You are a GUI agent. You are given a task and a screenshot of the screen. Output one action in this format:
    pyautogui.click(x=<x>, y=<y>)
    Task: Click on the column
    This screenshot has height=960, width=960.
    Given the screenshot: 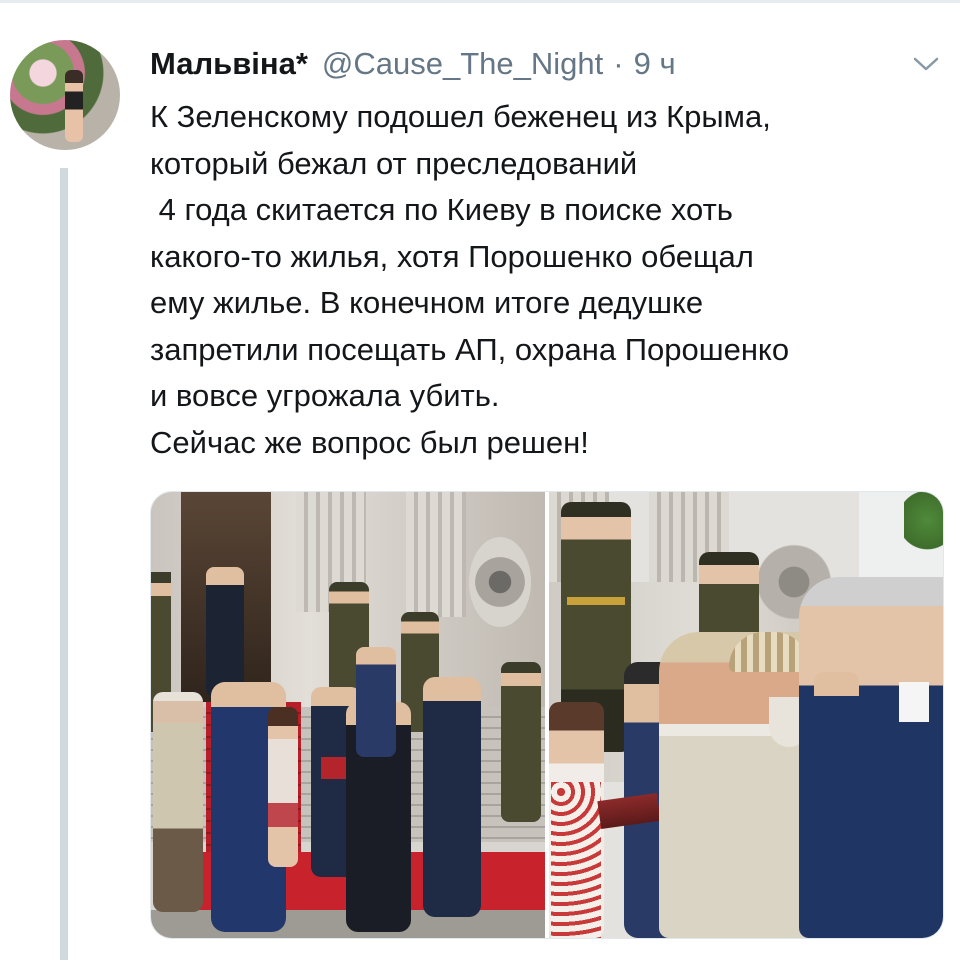 What is the action you would take?
    pyautogui.click(x=436, y=554)
    